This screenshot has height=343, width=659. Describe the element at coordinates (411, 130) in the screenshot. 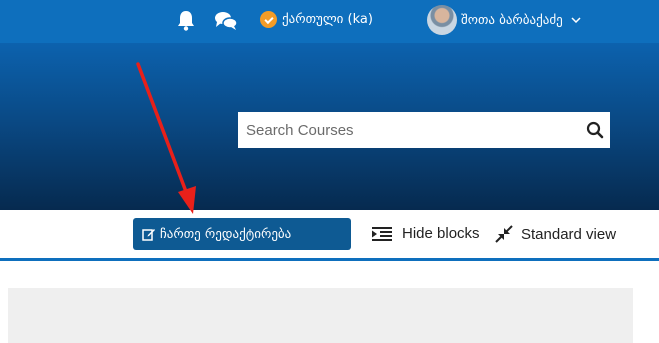

I see `search-input` at that location.